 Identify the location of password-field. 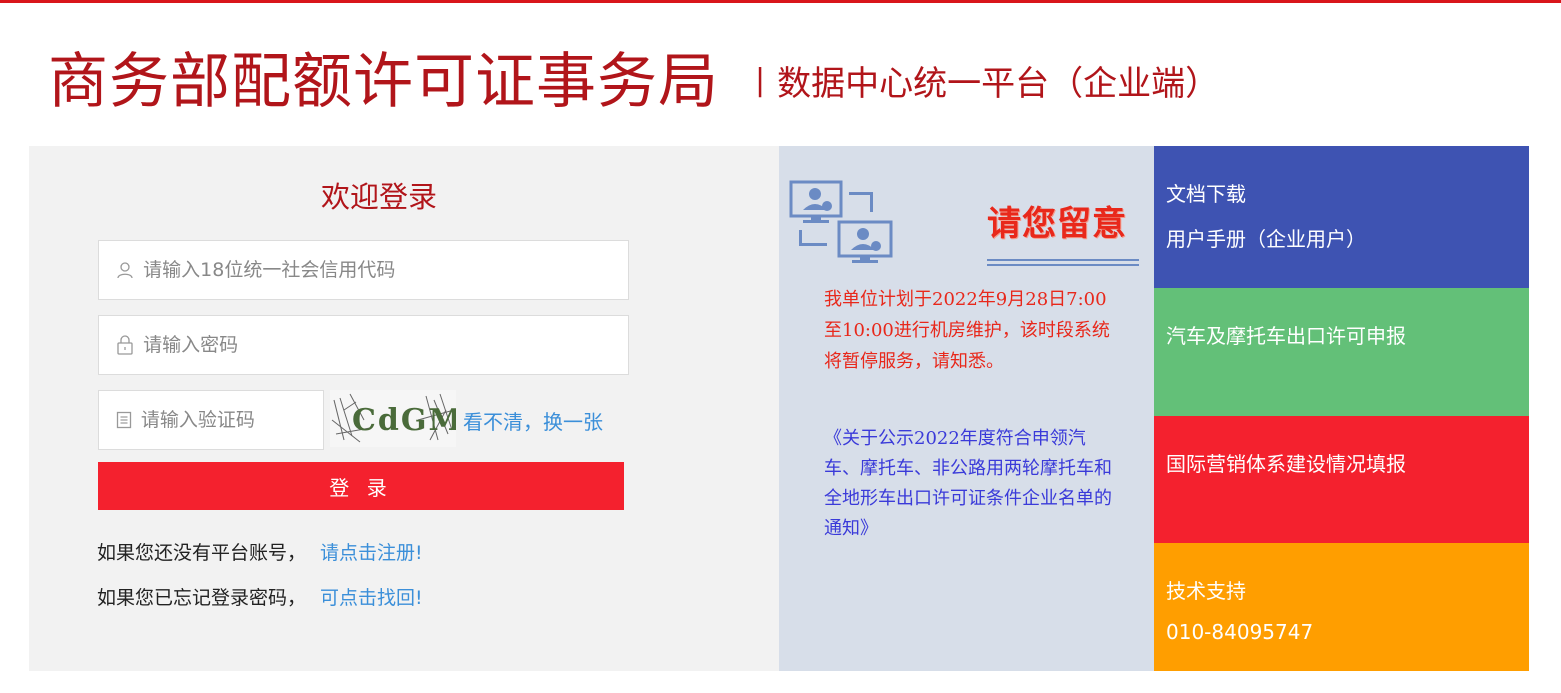
(363, 345).